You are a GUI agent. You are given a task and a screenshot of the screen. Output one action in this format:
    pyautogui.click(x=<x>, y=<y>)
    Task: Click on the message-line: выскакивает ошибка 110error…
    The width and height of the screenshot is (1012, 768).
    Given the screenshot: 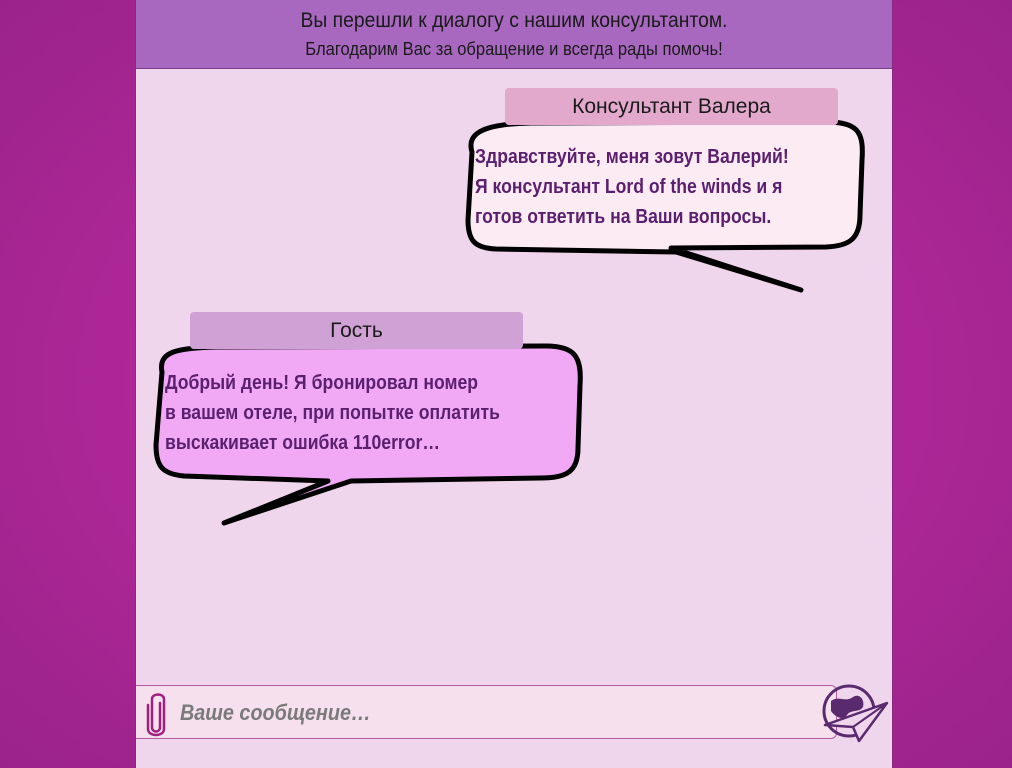 What is the action you would take?
    pyautogui.click(x=302, y=443)
    